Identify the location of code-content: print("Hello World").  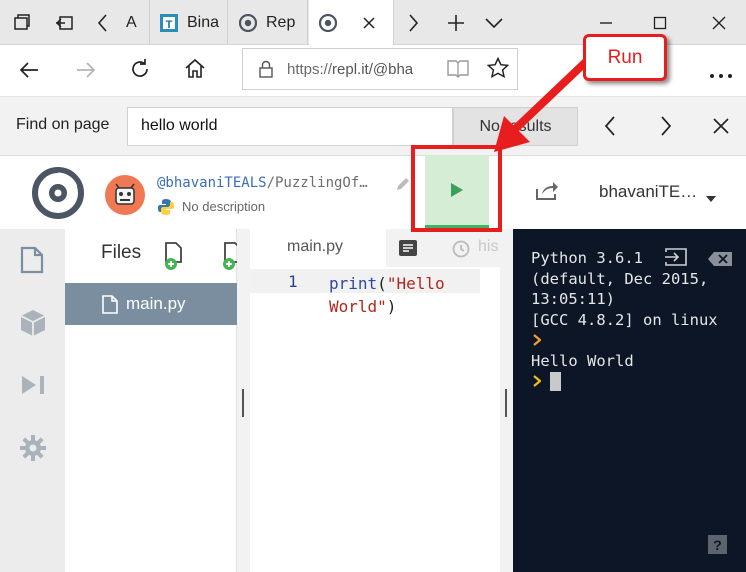
(387, 295).